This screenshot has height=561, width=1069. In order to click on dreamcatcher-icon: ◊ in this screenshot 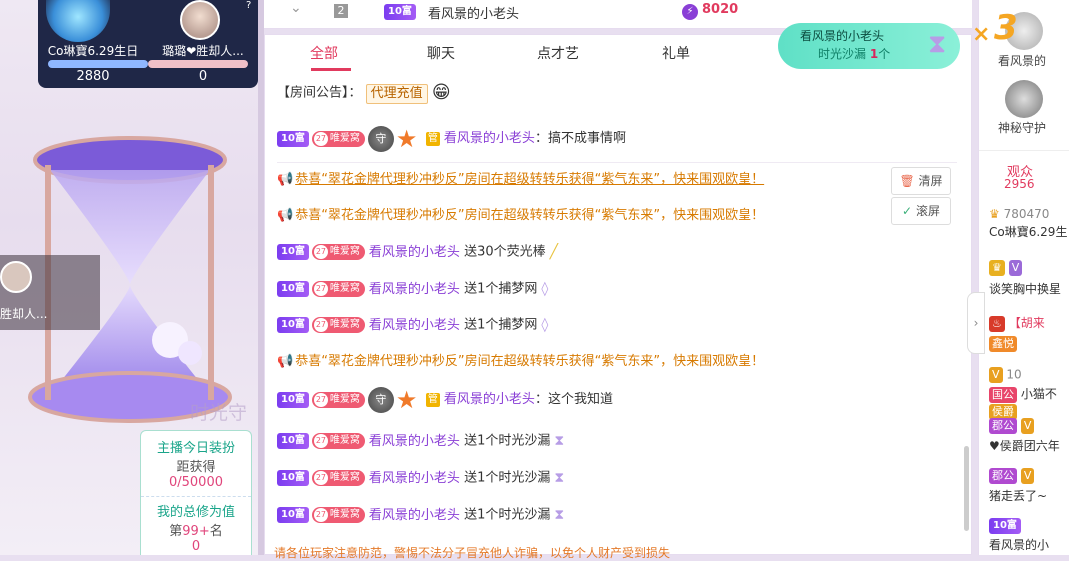, I will do `click(545, 325)`.